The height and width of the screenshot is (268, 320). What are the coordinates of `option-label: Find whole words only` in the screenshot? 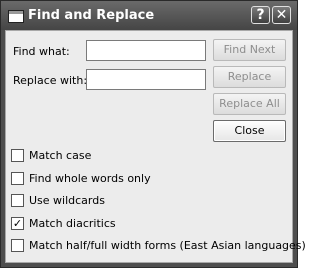 It's located at (90, 178).